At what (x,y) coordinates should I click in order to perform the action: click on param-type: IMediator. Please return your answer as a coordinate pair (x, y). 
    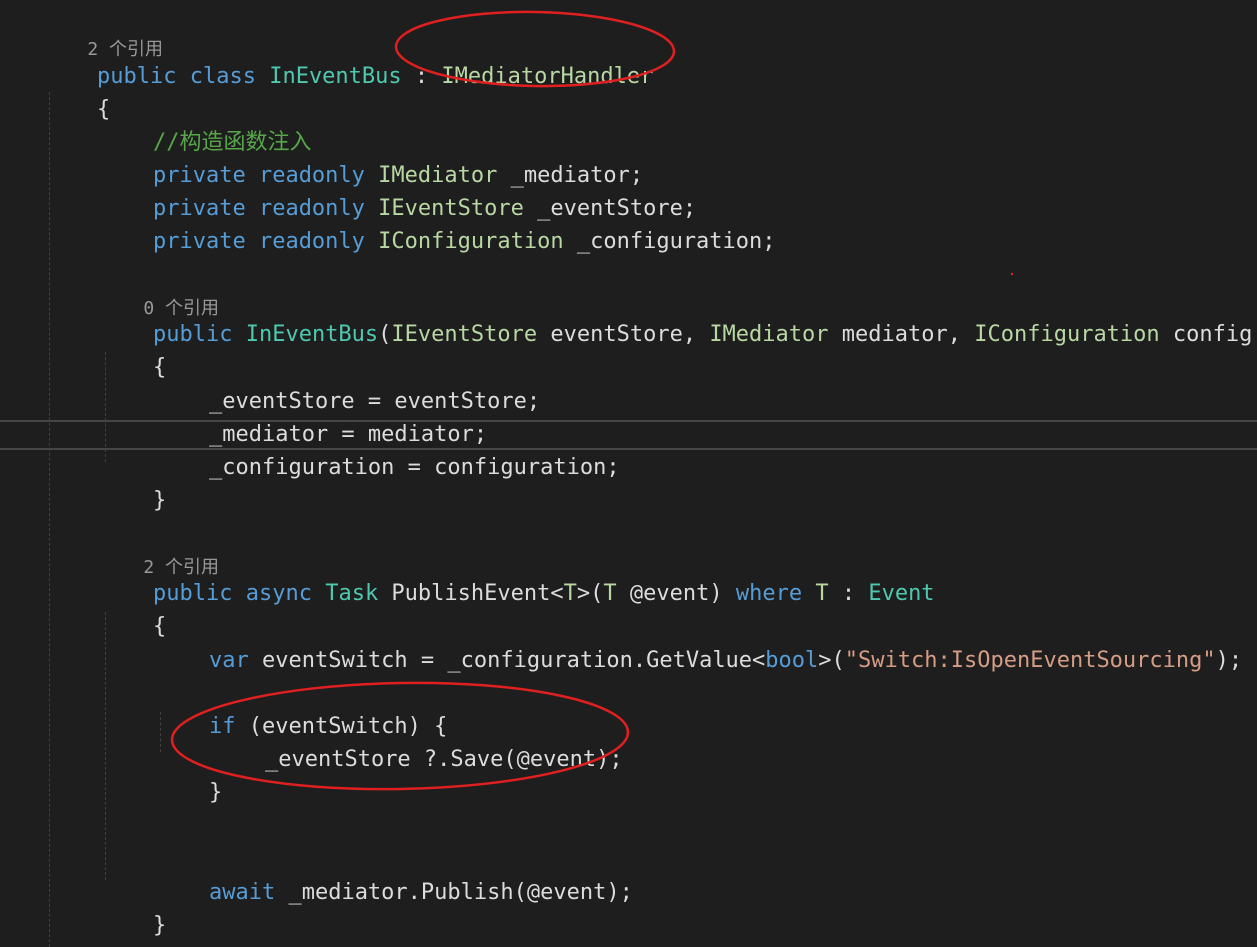
    Looking at the image, I should click on (769, 334).